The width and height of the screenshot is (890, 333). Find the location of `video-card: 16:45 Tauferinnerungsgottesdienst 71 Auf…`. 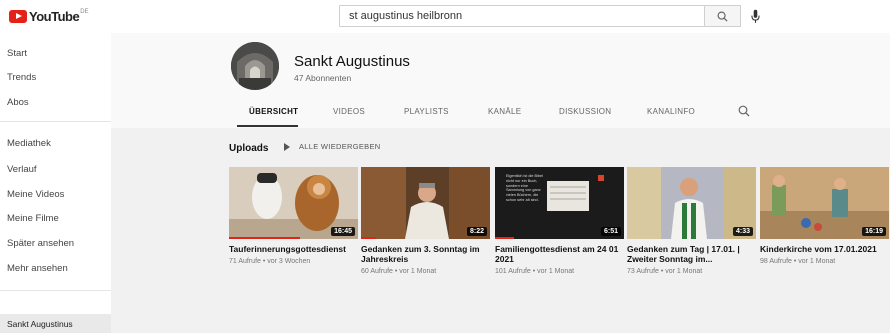

video-card: 16:45 Tauferinnerungsgottesdienst 71 Auf… is located at coordinates (293, 216).